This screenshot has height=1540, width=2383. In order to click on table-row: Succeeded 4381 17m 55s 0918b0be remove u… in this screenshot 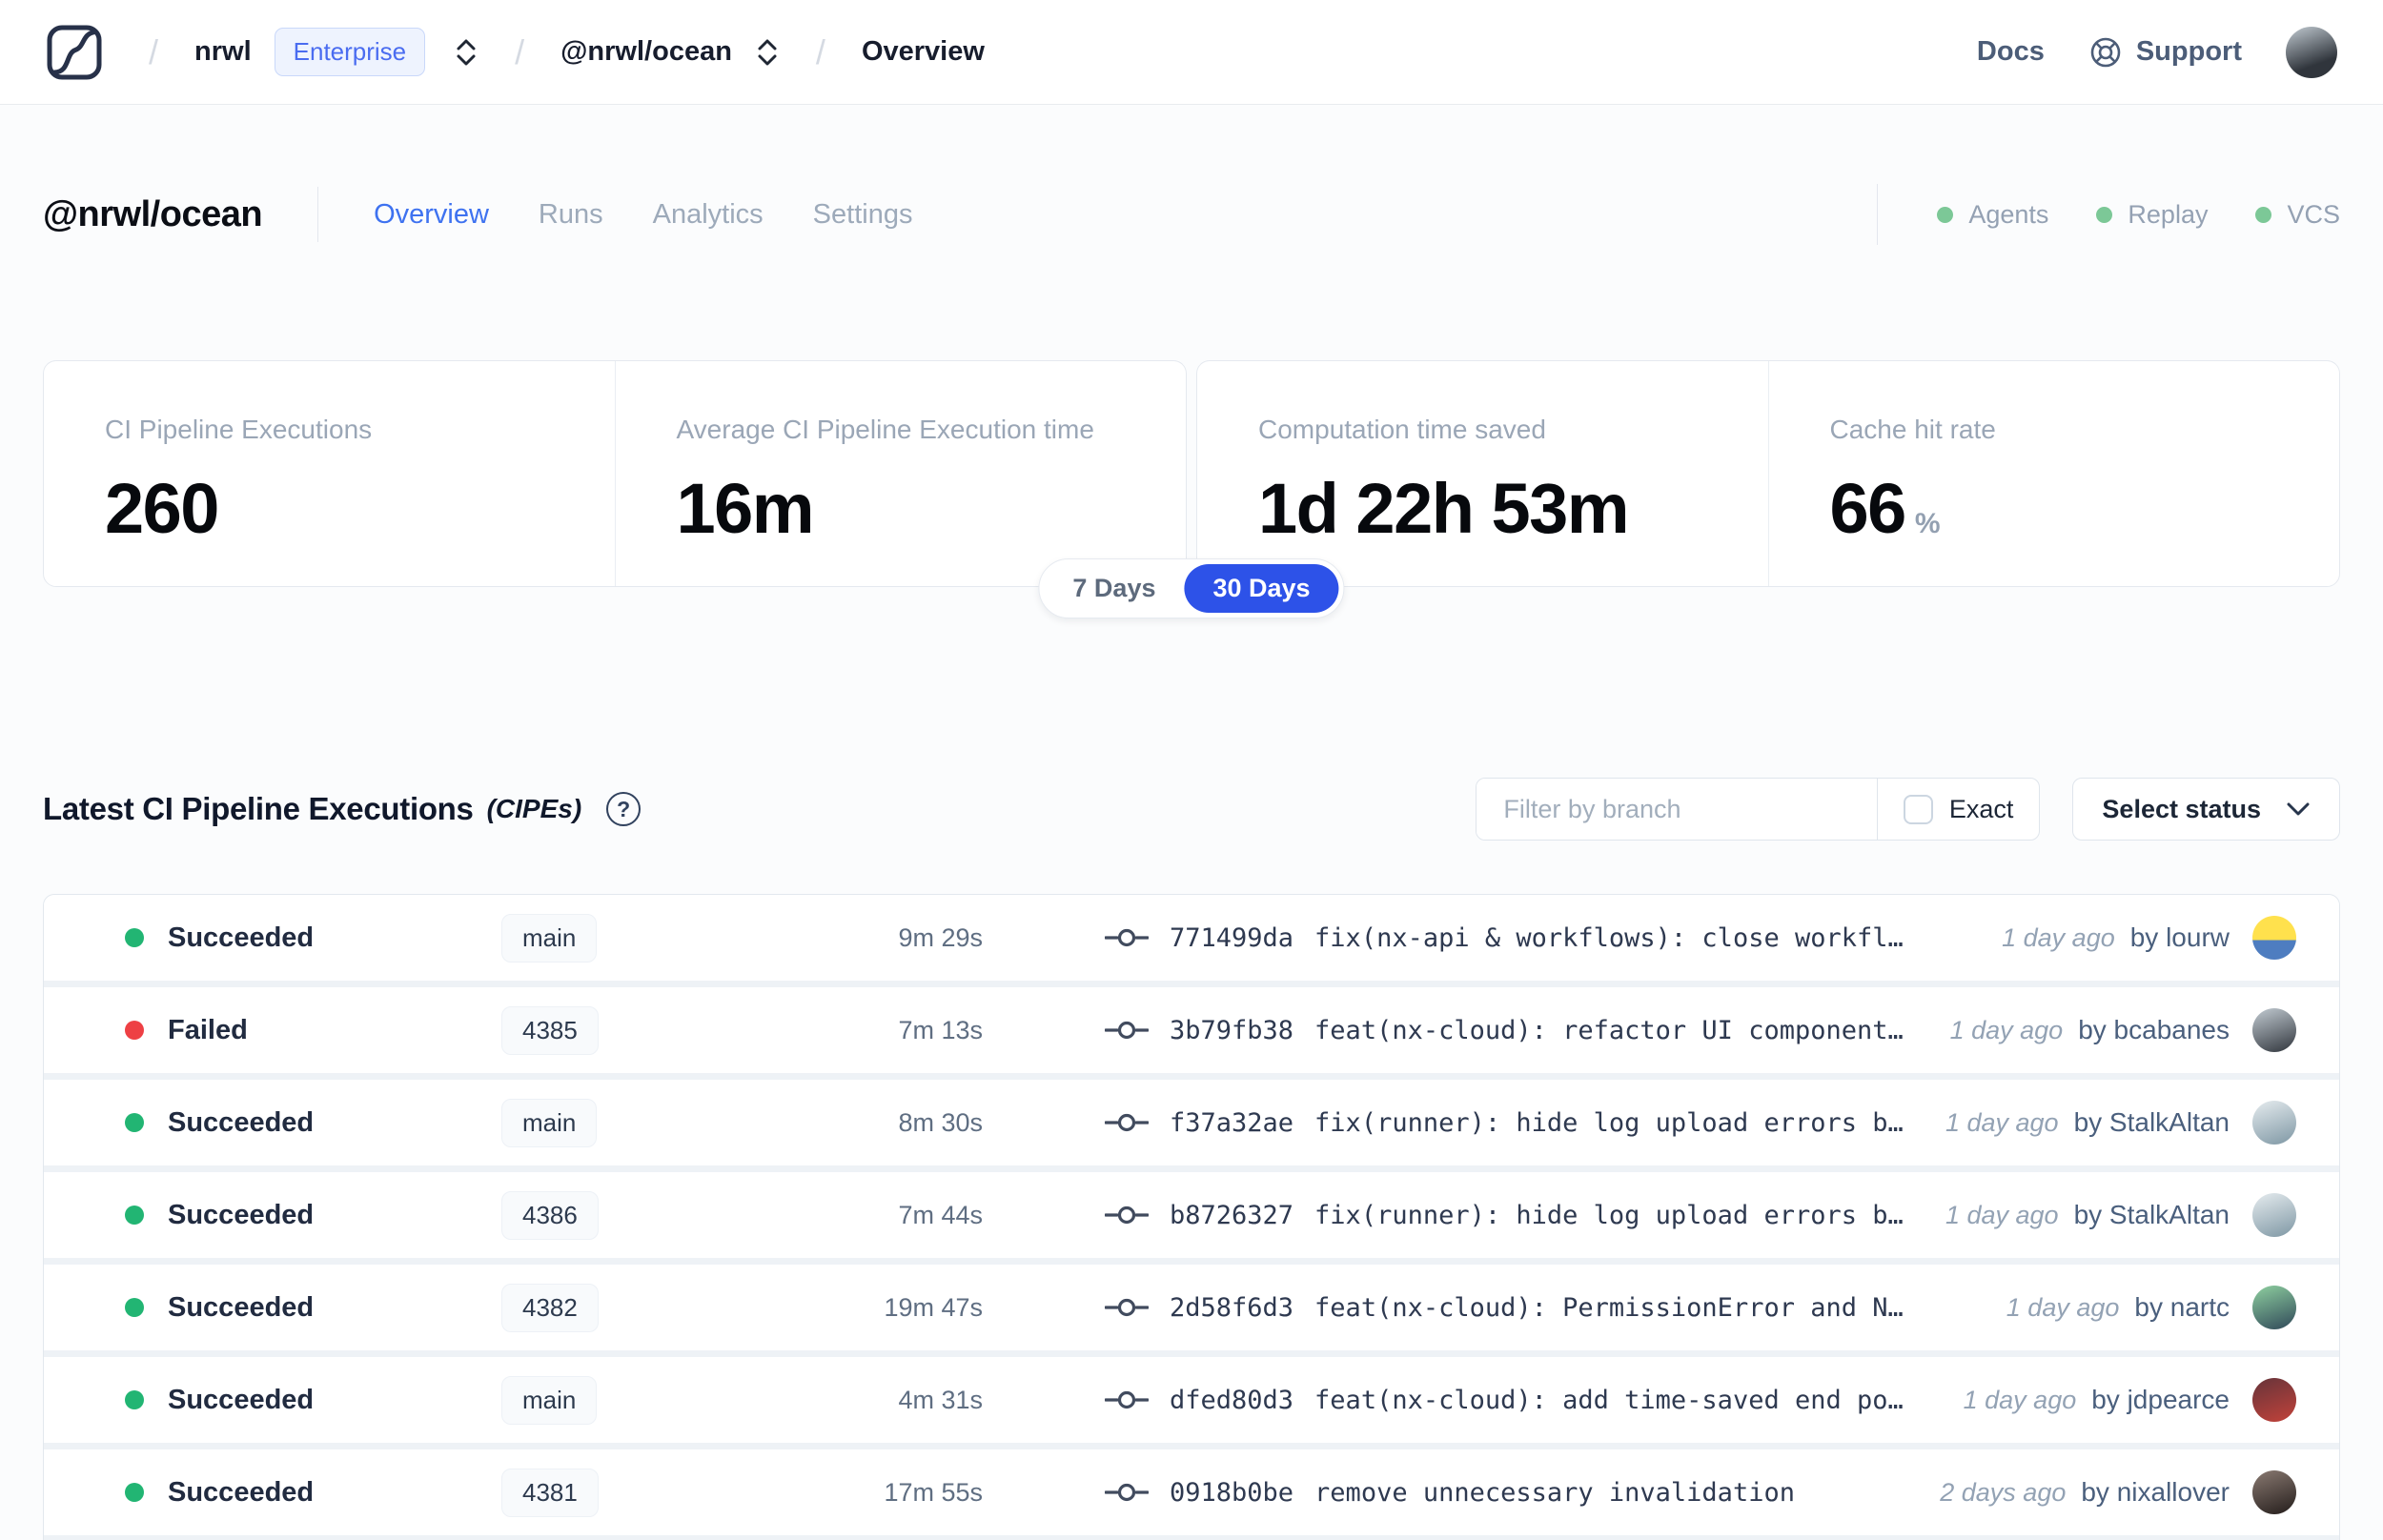, I will do `click(1191, 1492)`.